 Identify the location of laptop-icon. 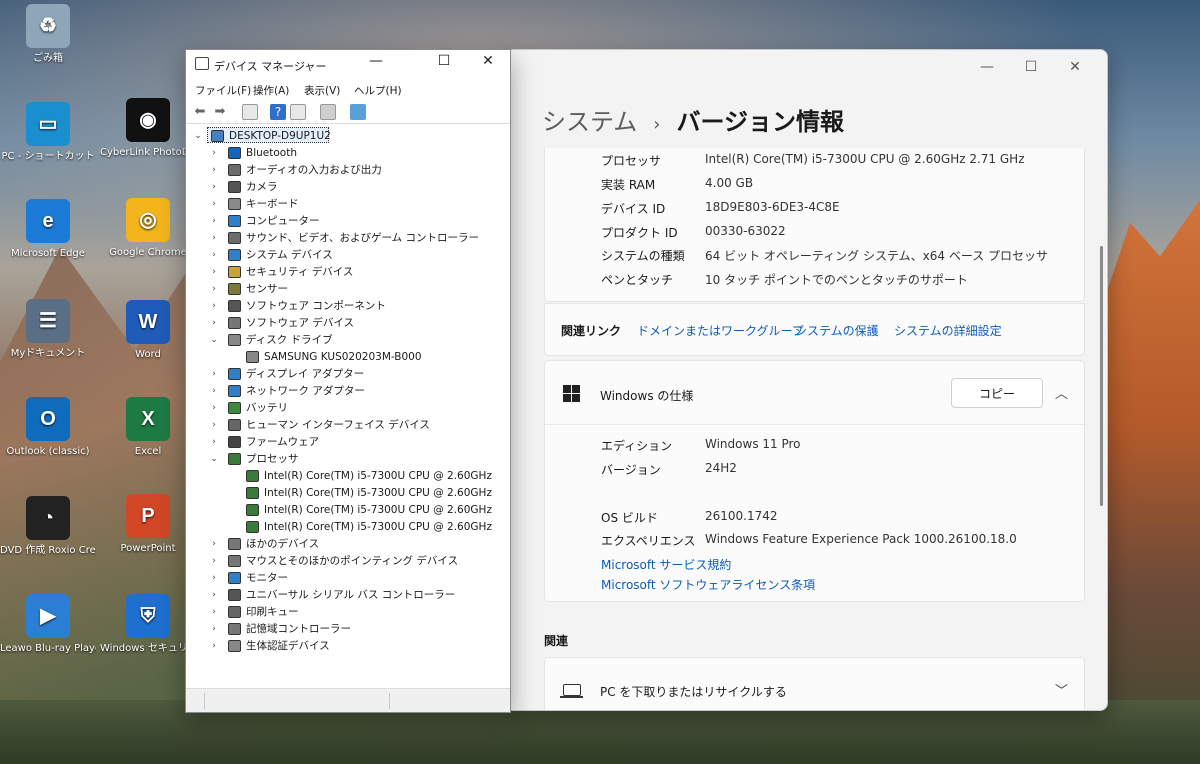
(571, 691).